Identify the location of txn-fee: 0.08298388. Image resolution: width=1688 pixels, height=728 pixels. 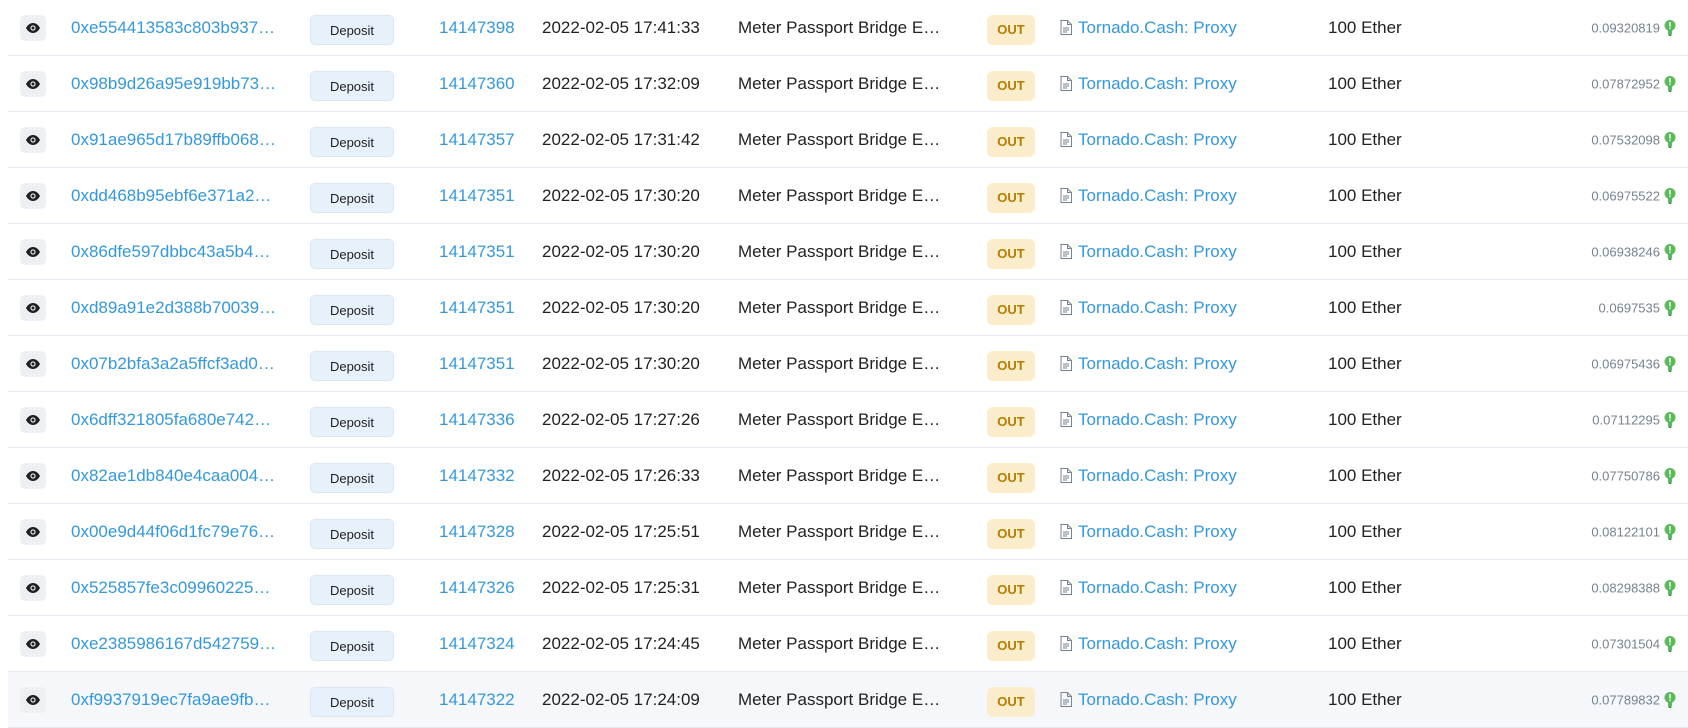
(1633, 587).